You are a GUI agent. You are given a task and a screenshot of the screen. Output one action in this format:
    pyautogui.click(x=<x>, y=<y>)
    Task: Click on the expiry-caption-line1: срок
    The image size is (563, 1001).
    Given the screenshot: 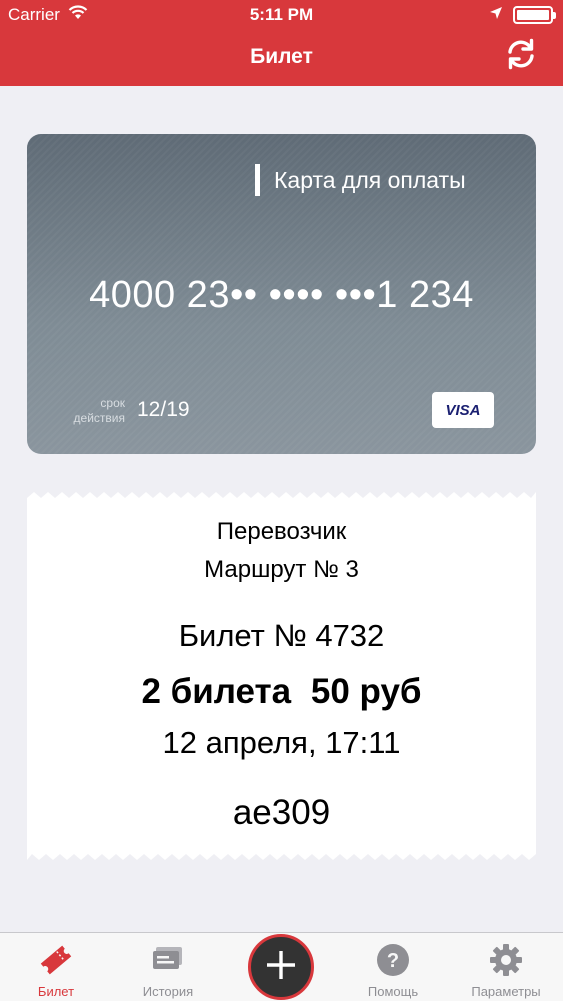 What is the action you would take?
    pyautogui.click(x=112, y=403)
    